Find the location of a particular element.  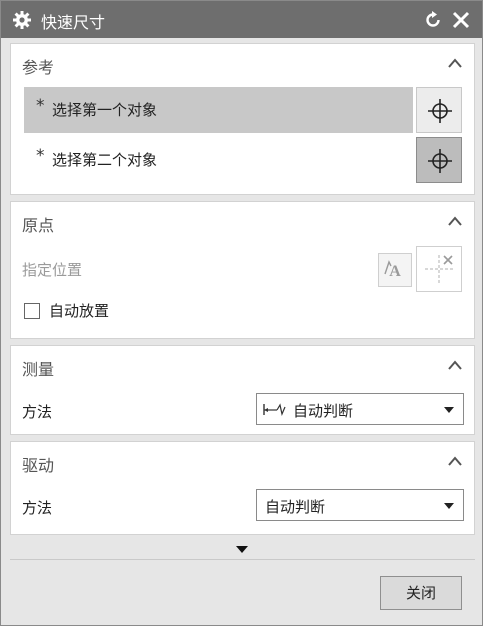

dialog-title: 快速尺寸 is located at coordinates (73, 22).